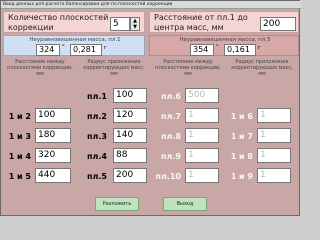  I want to click on planes-count-label: Количество плоскостей коррекции, so click(58, 22).